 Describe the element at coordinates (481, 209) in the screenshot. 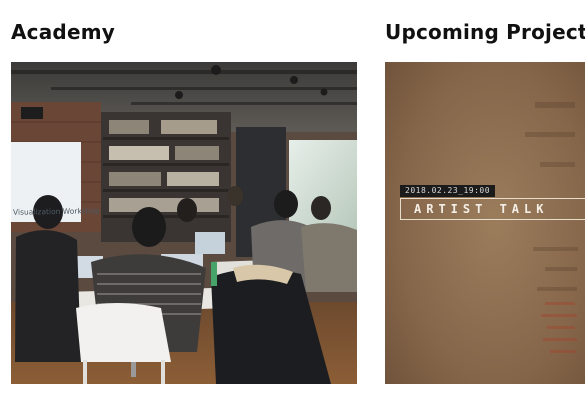

I see `event-title: ARTIST TALK` at that location.